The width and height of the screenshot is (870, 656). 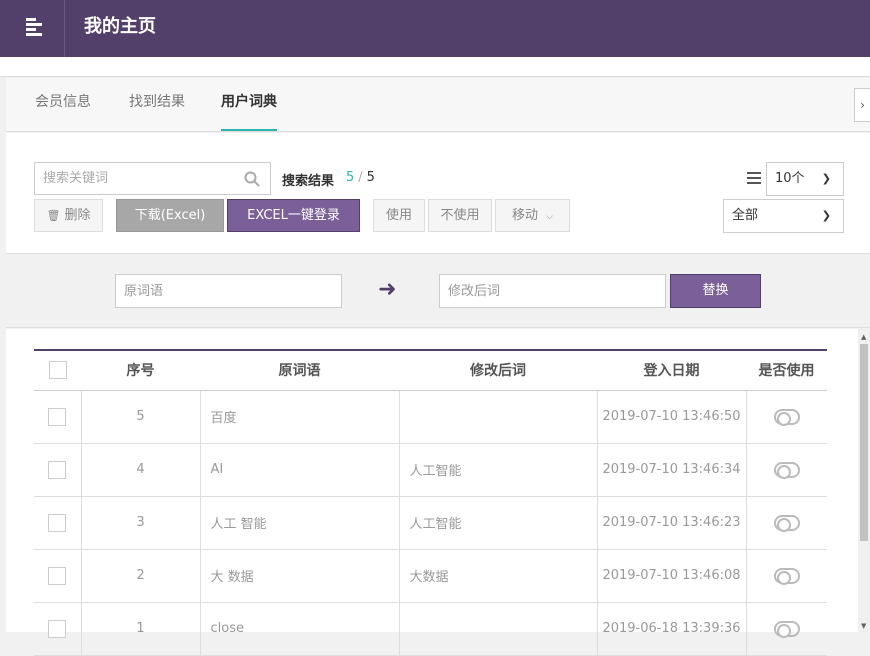 I want to click on modified-word-input, so click(x=552, y=291).